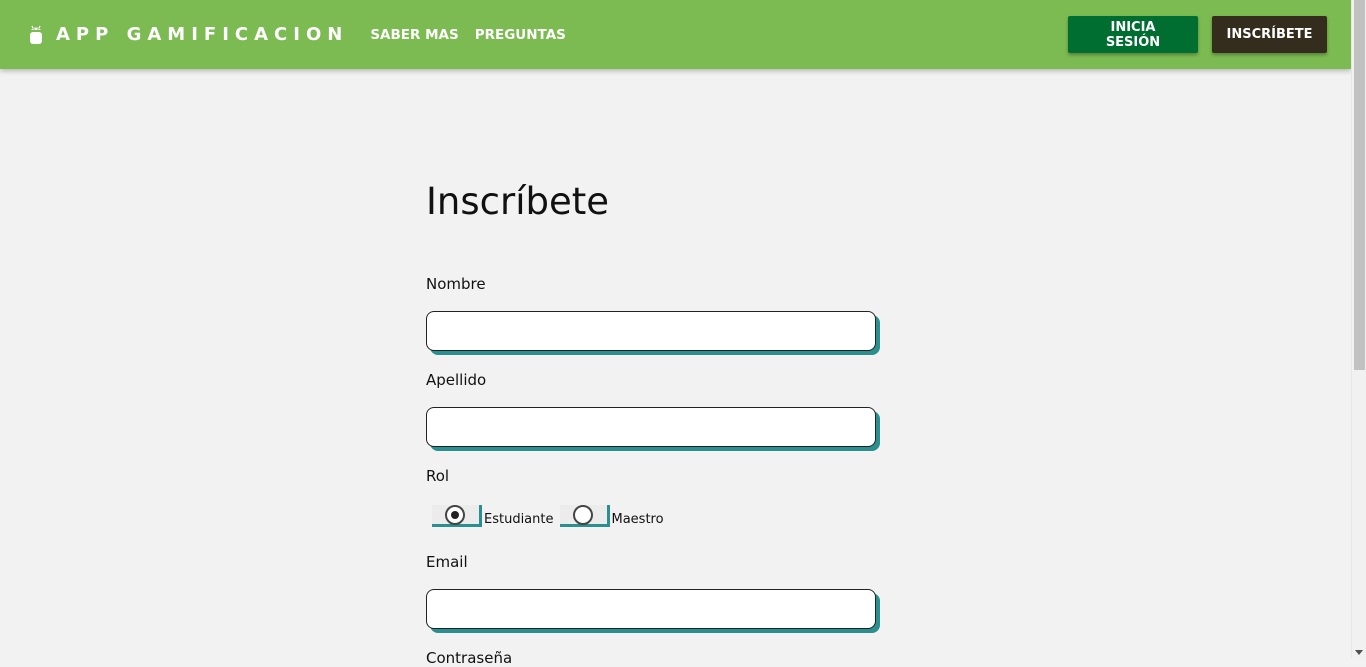  I want to click on radio-maestro-label: Maestro, so click(637, 519).